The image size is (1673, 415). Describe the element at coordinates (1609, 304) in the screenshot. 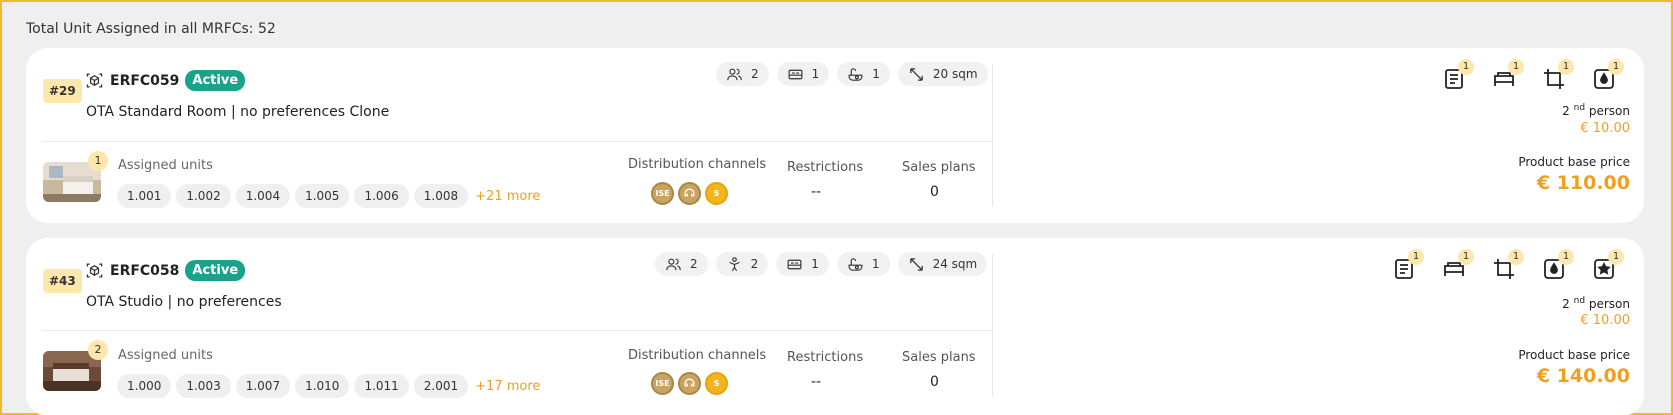

I see `person-text: person` at that location.